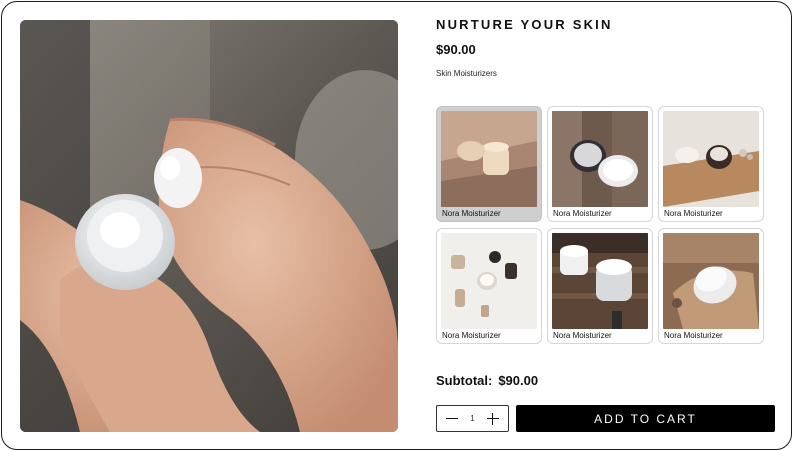  I want to click on quantity-value: 1, so click(472, 418).